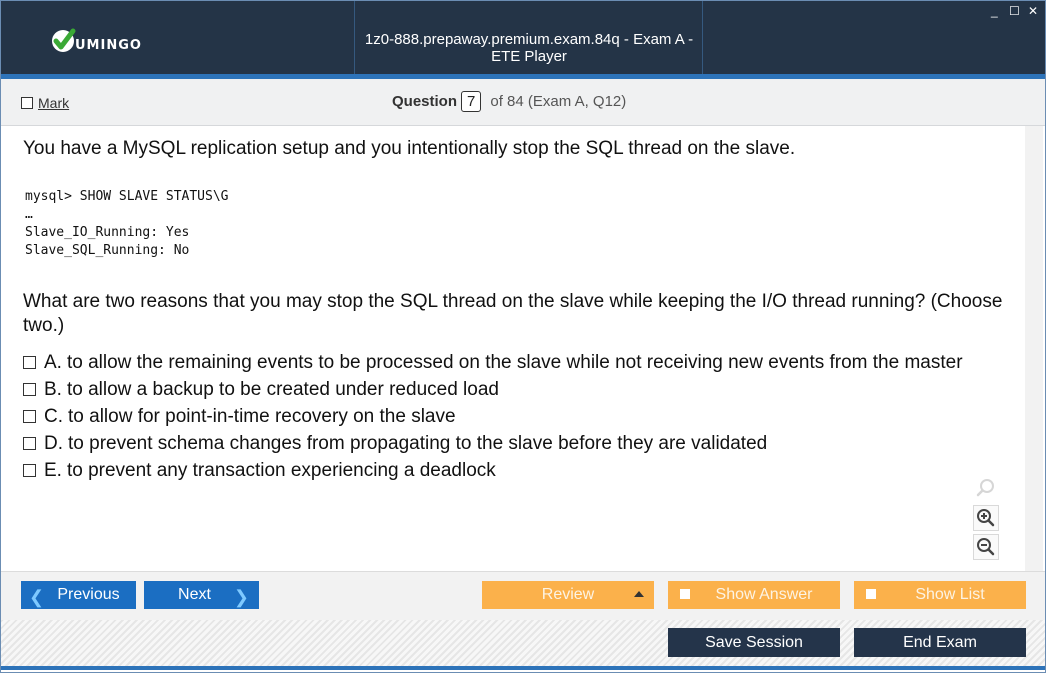 The width and height of the screenshot is (1046, 673). I want to click on save-session-button: Save Session, so click(754, 642).